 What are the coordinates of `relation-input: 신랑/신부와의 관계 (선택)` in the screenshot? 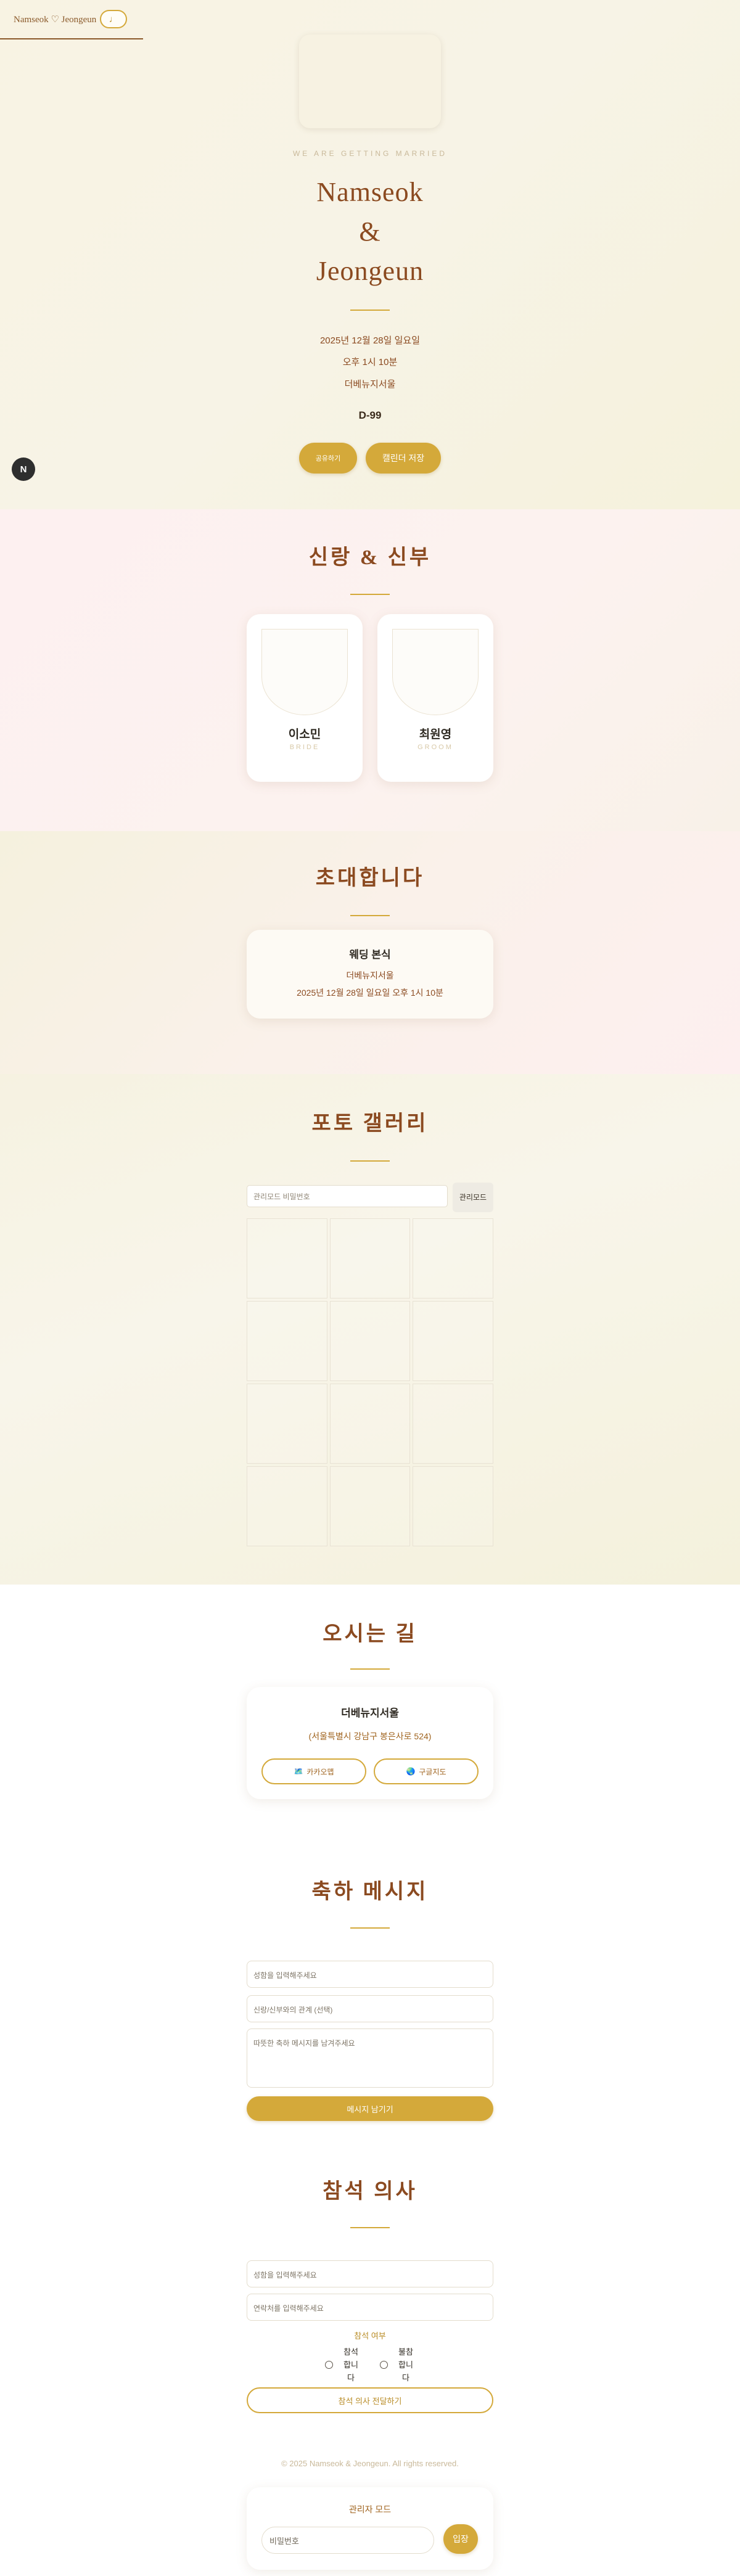 It's located at (370, 2008).